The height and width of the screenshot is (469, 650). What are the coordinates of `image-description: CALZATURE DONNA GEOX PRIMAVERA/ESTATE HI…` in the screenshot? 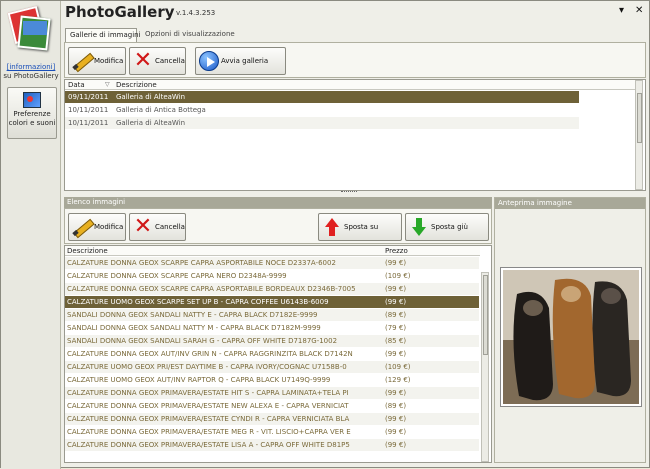 It's located at (208, 393).